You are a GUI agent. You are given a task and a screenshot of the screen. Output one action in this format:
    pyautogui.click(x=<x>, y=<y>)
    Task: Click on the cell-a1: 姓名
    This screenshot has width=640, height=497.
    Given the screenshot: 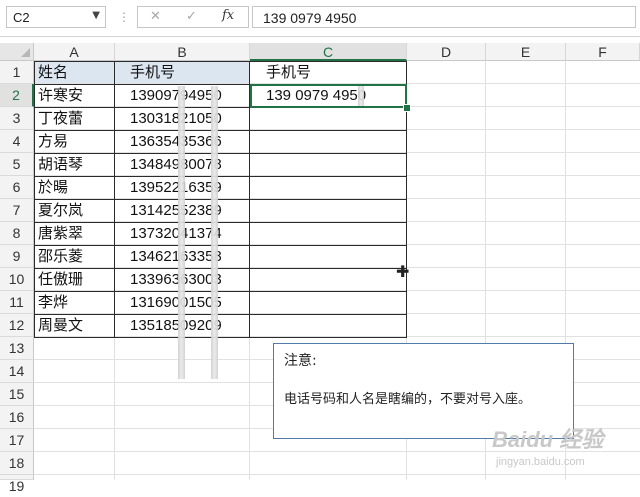 What is the action you would take?
    pyautogui.click(x=76, y=72)
    